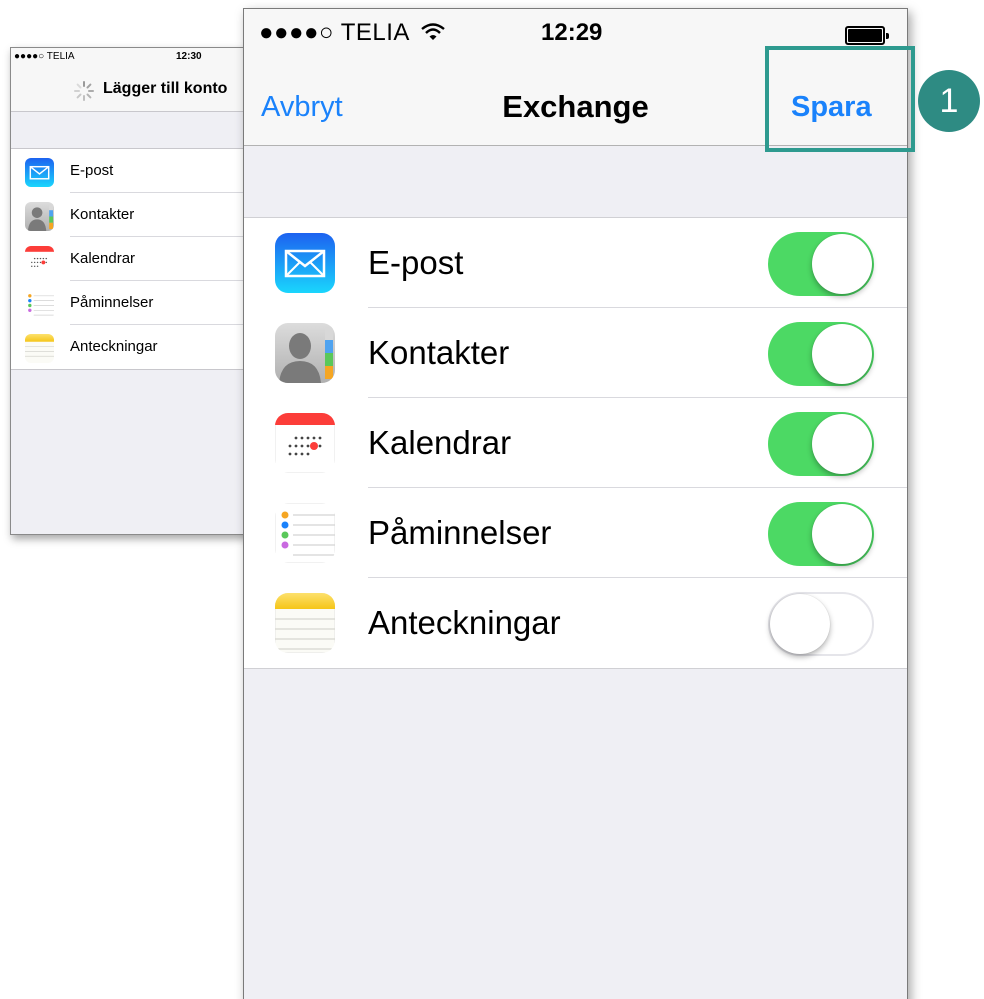  Describe the element at coordinates (130, 171) in the screenshot. I see `list-item: E-post` at that location.